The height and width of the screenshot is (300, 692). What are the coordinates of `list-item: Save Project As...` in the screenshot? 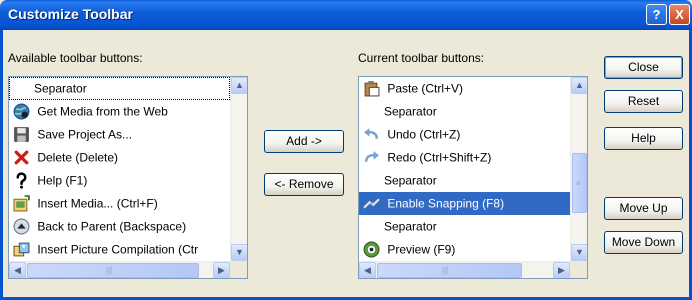 It's located at (119, 134).